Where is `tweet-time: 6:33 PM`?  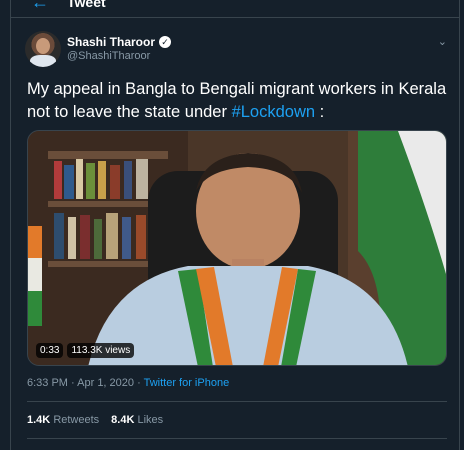 tweet-time: 6:33 PM is located at coordinates (47, 383).